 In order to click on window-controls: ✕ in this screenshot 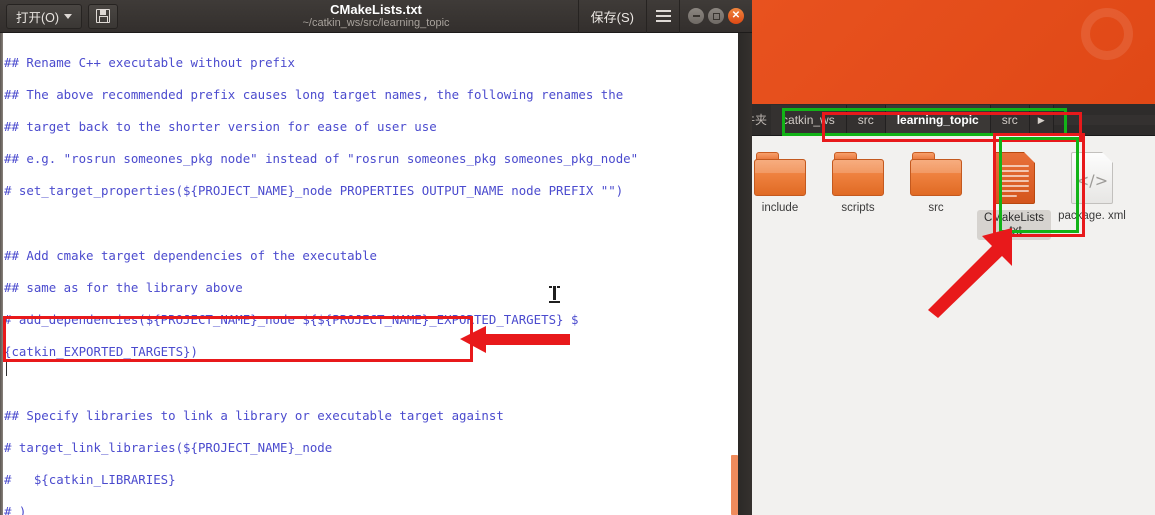, I will do `click(716, 16)`.